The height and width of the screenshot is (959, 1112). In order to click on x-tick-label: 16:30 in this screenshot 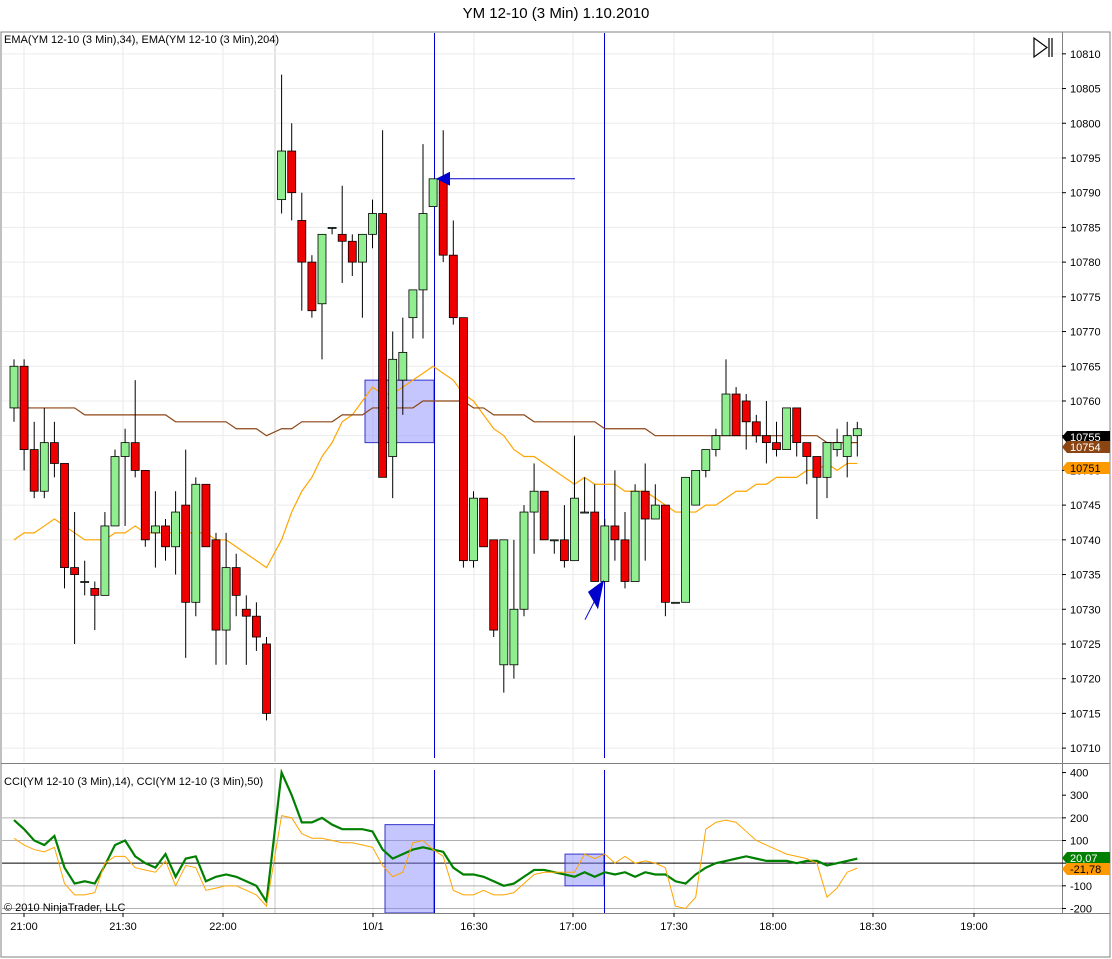, I will do `click(474, 927)`.